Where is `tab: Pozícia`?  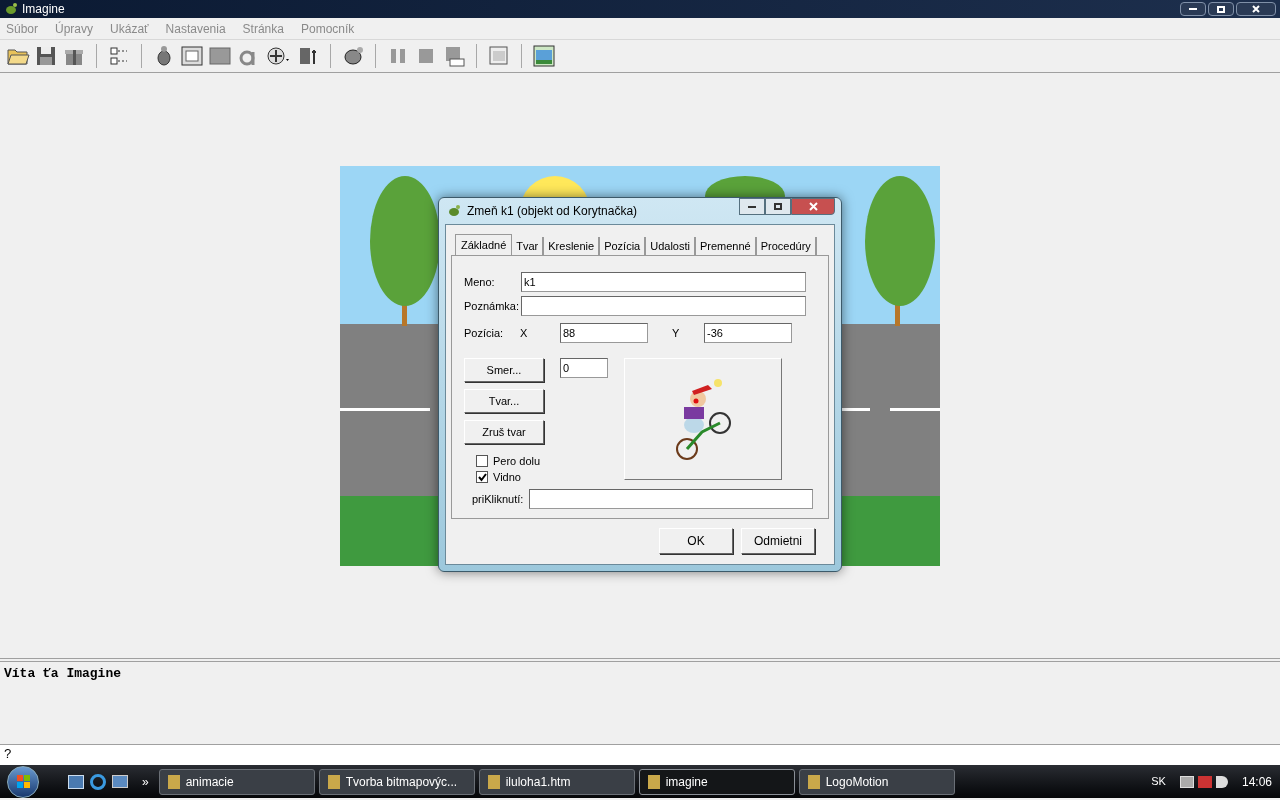 tab: Pozícia is located at coordinates (623, 246).